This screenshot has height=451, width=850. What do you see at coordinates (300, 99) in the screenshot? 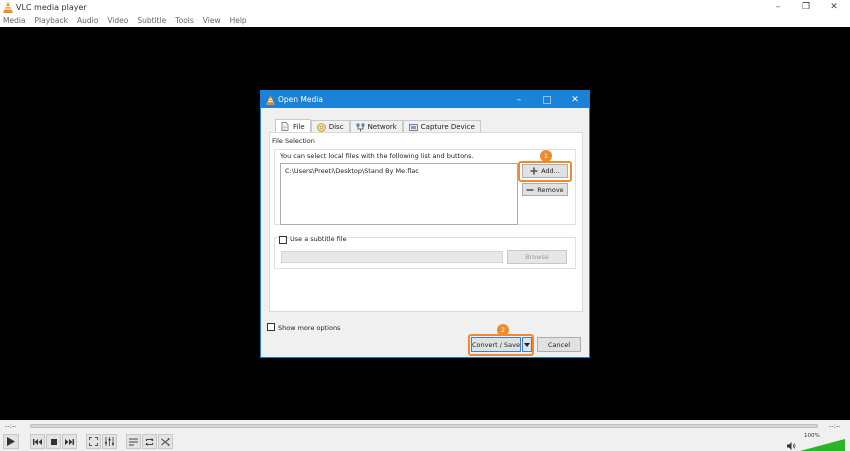
I see `dialog-title: Open Media` at bounding box center [300, 99].